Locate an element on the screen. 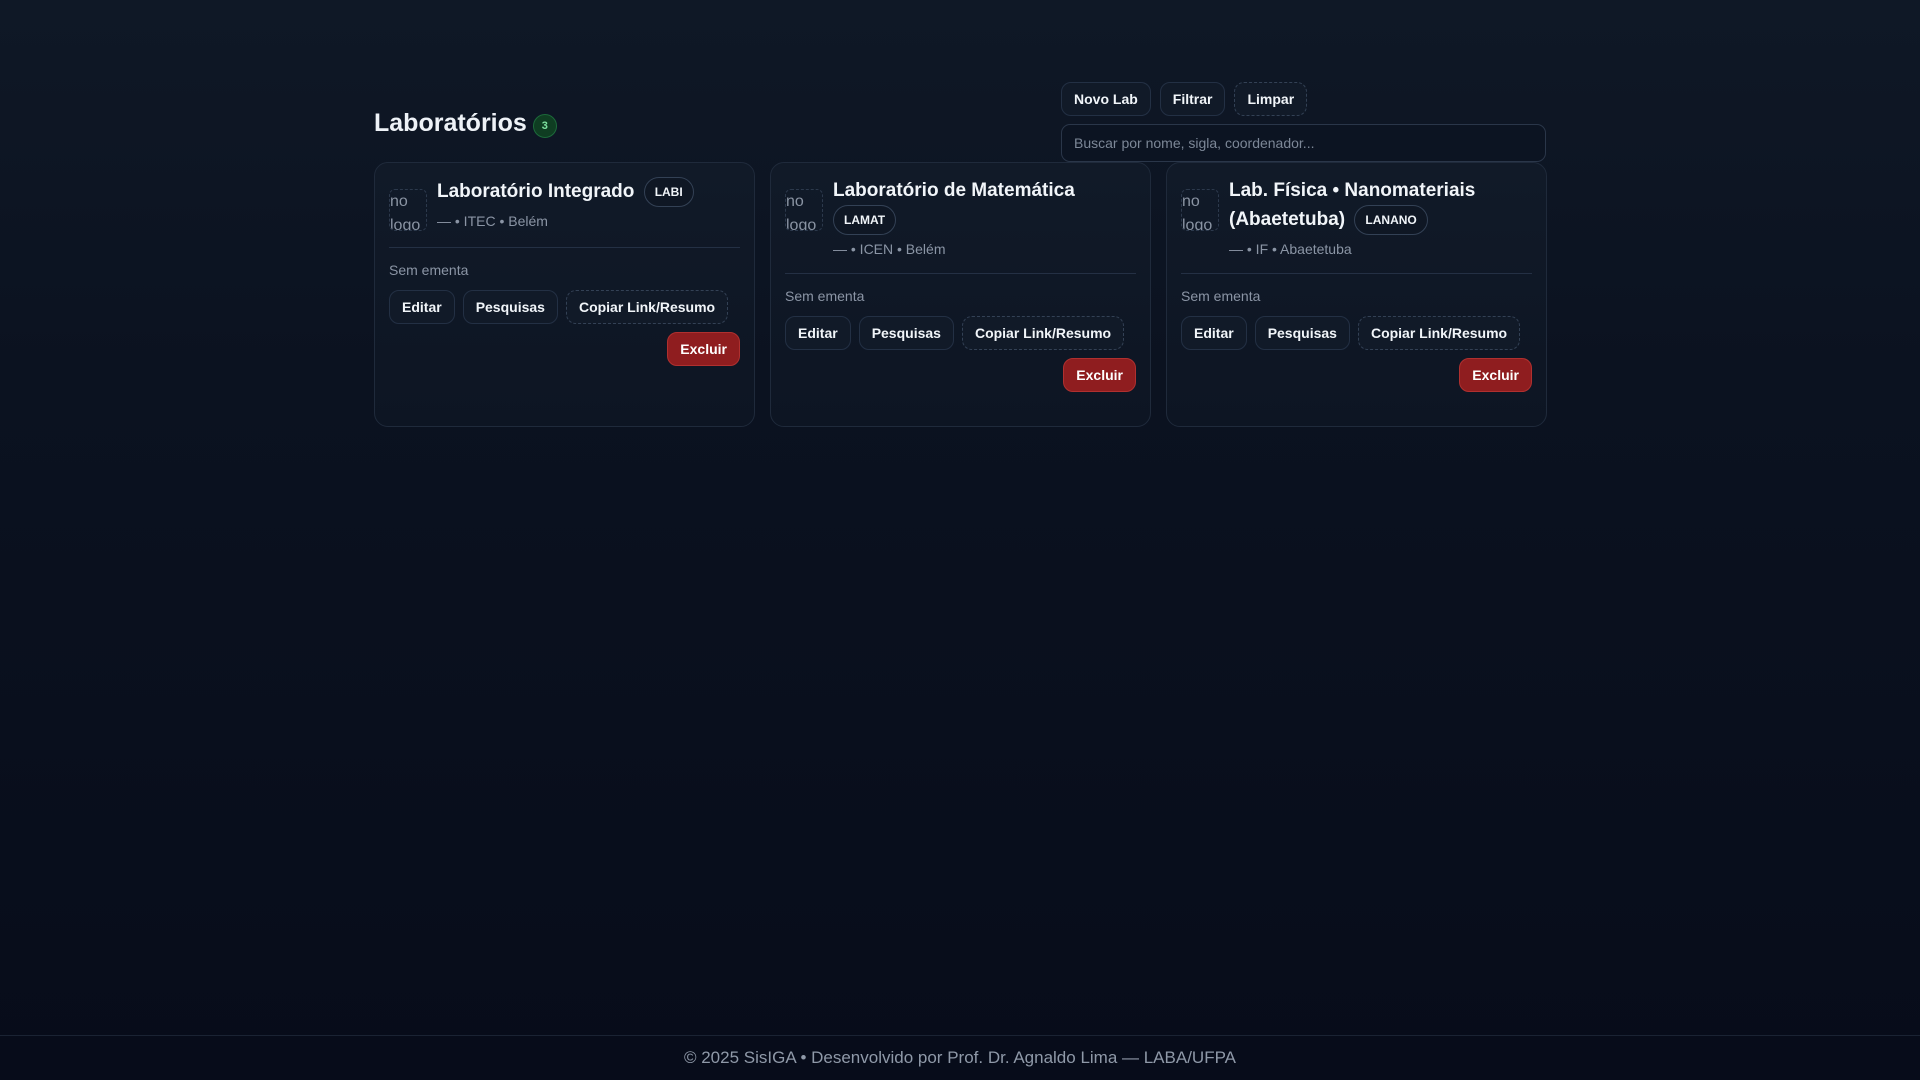  lab-name: Lab. Física • Nanomateriais (Abaetetuba) is located at coordinates (1352, 205).